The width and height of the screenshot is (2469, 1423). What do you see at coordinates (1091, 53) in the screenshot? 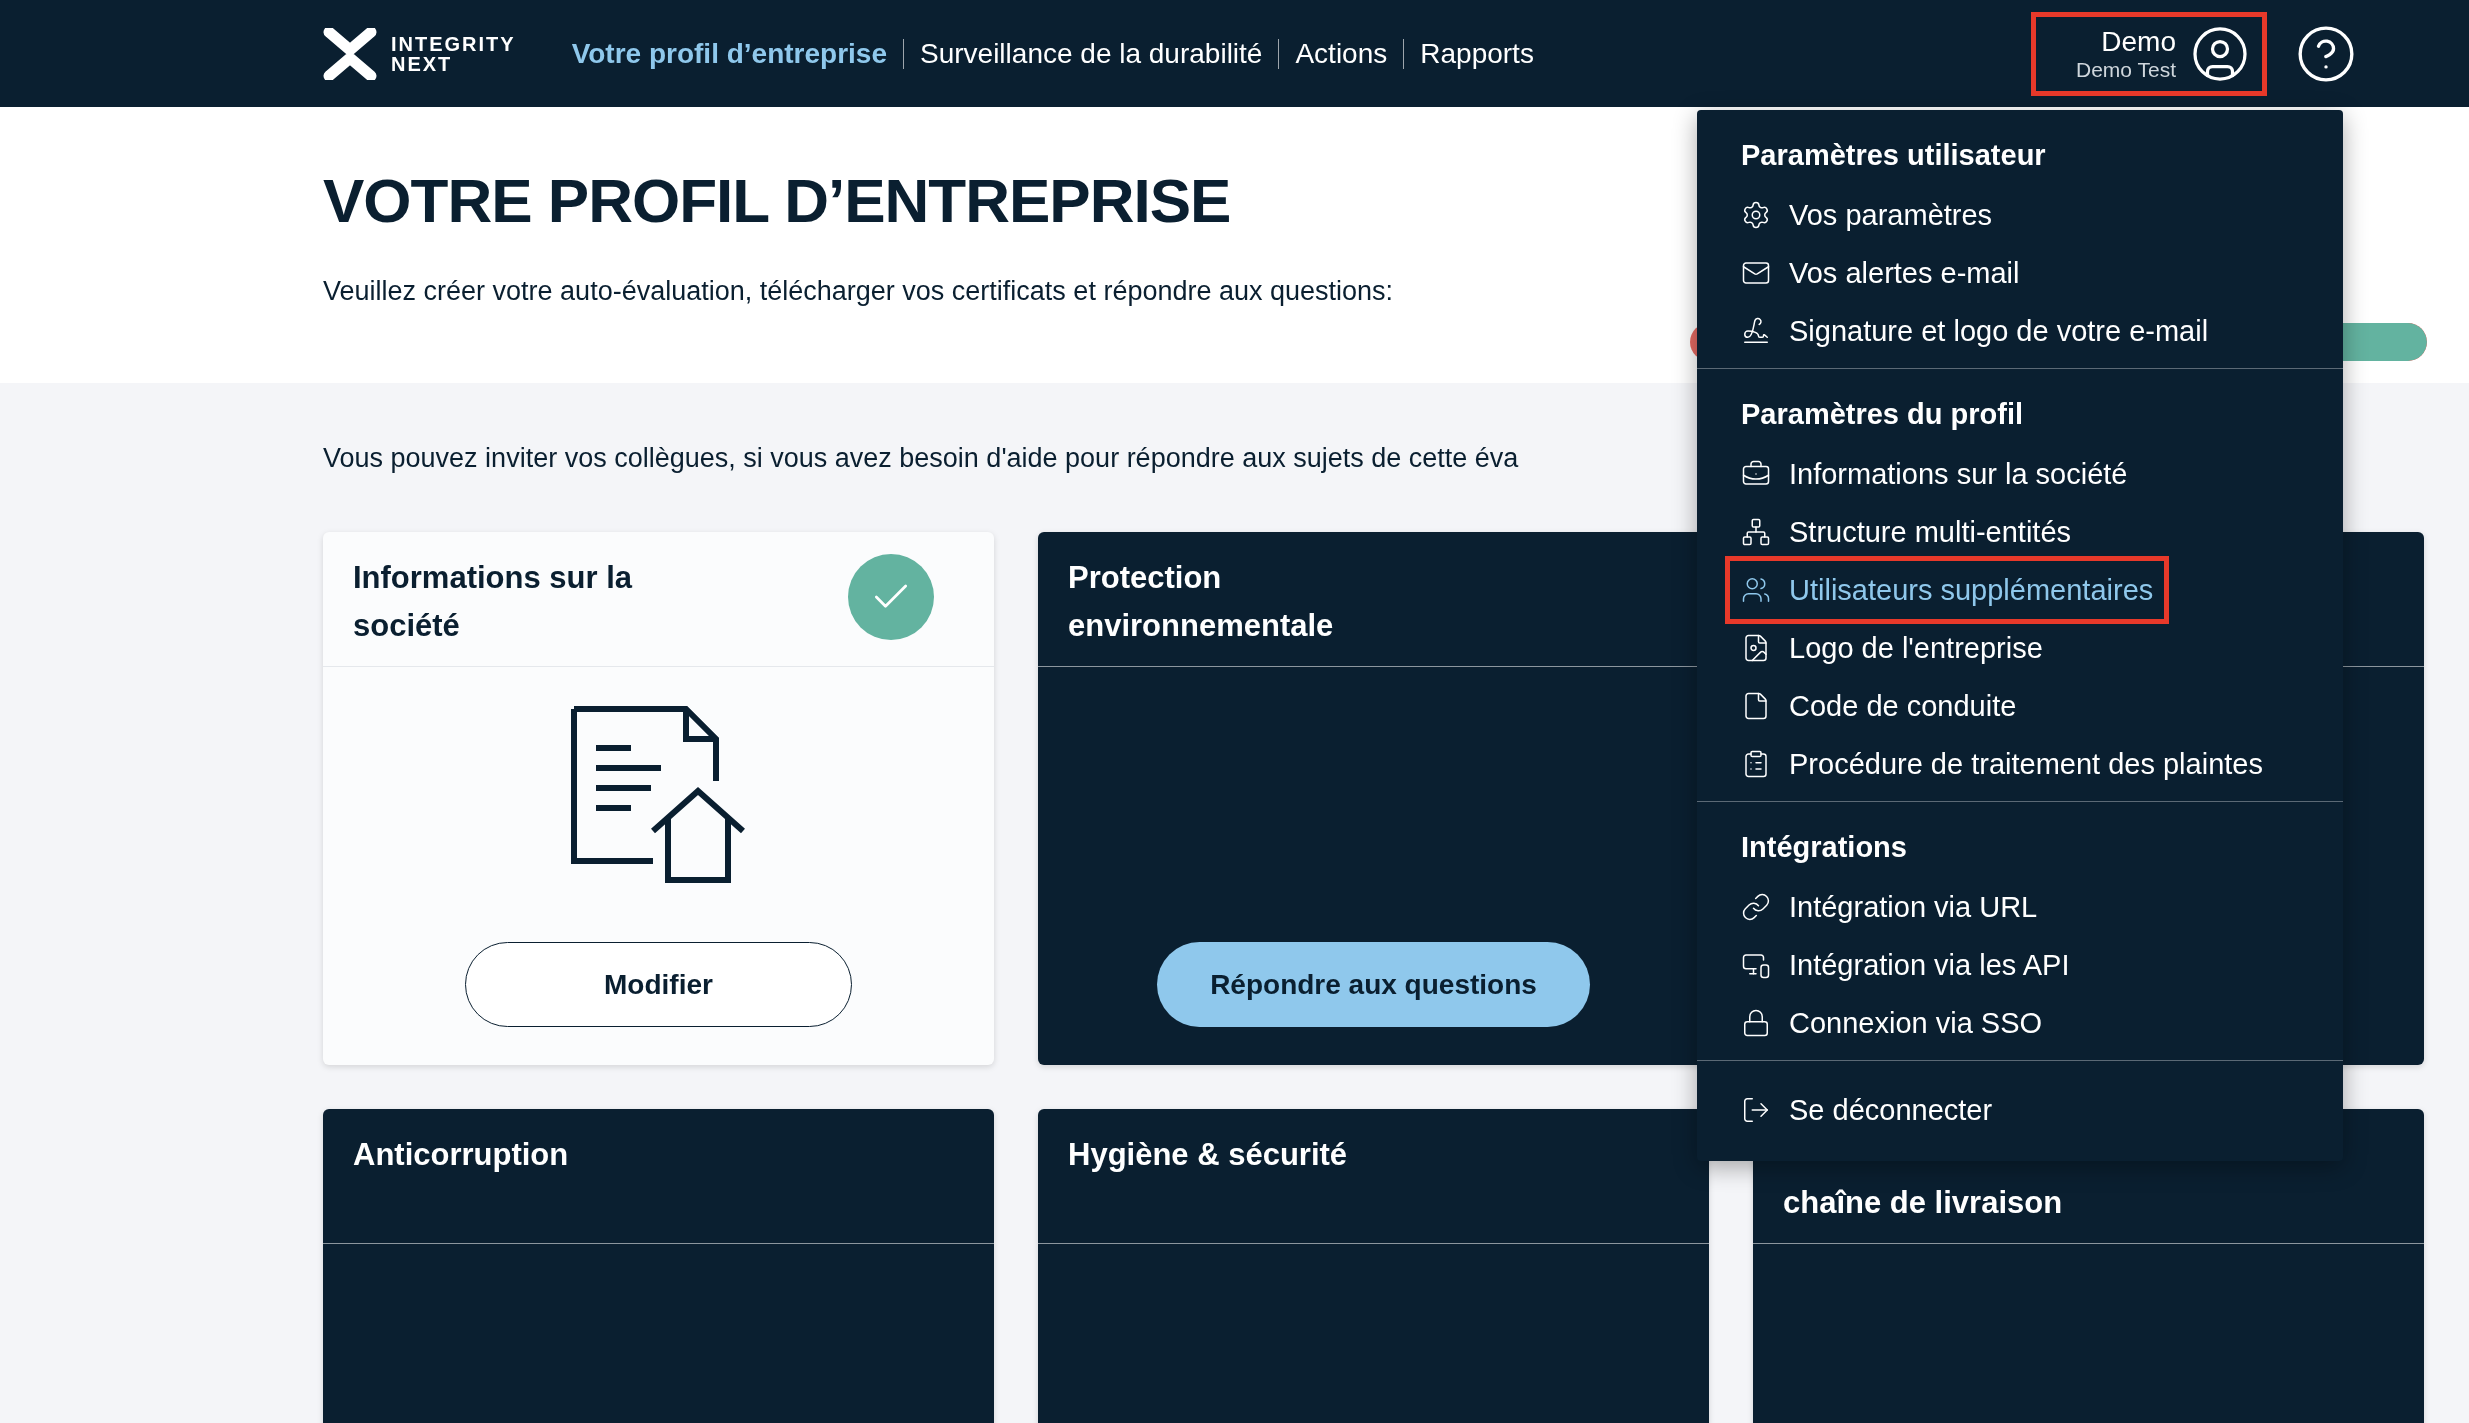
I see `nav-link: Surveillance de la durabilité` at bounding box center [1091, 53].